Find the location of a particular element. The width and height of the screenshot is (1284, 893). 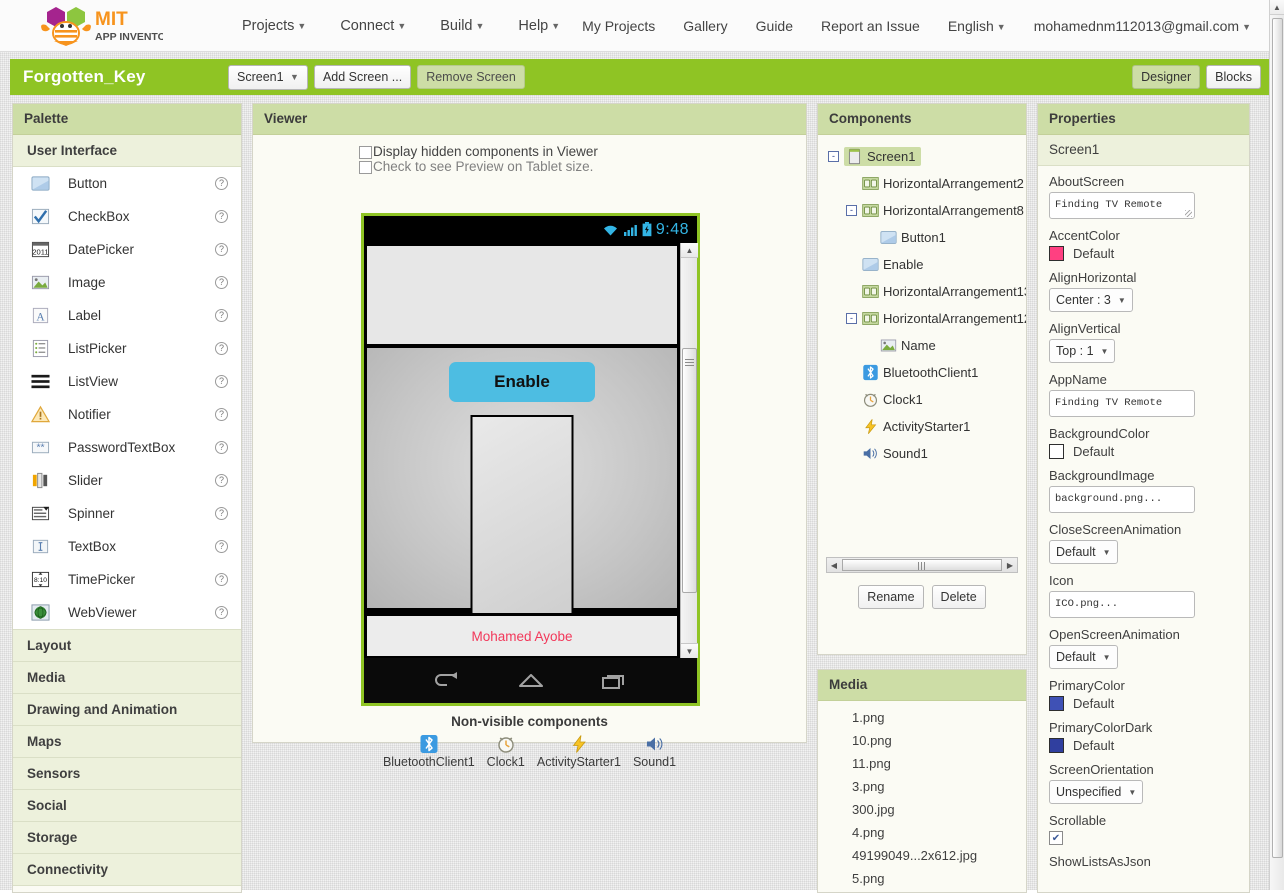

tablet-preview-row: Check to see Preview on Tablet size. is located at coordinates (582, 166).